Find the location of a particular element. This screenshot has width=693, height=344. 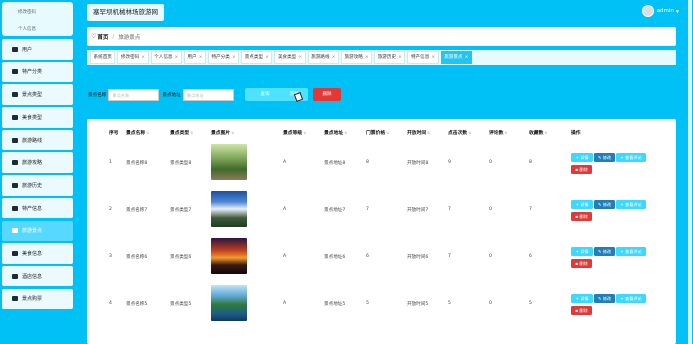

column-header-6: 门票价格⇅ is located at coordinates (377, 132).